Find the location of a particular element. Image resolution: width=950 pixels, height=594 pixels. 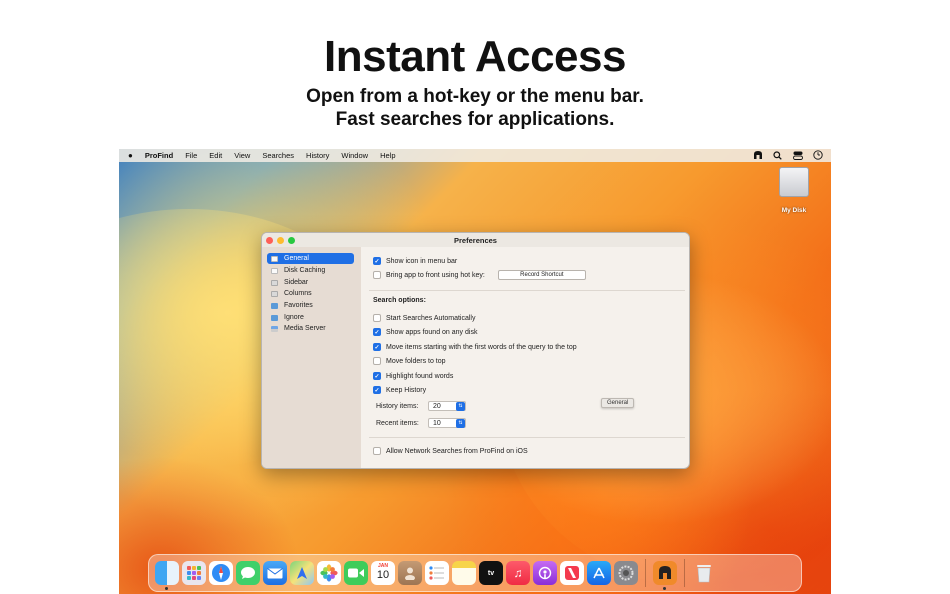

apple-tv-label: tv is located at coordinates (491, 573).